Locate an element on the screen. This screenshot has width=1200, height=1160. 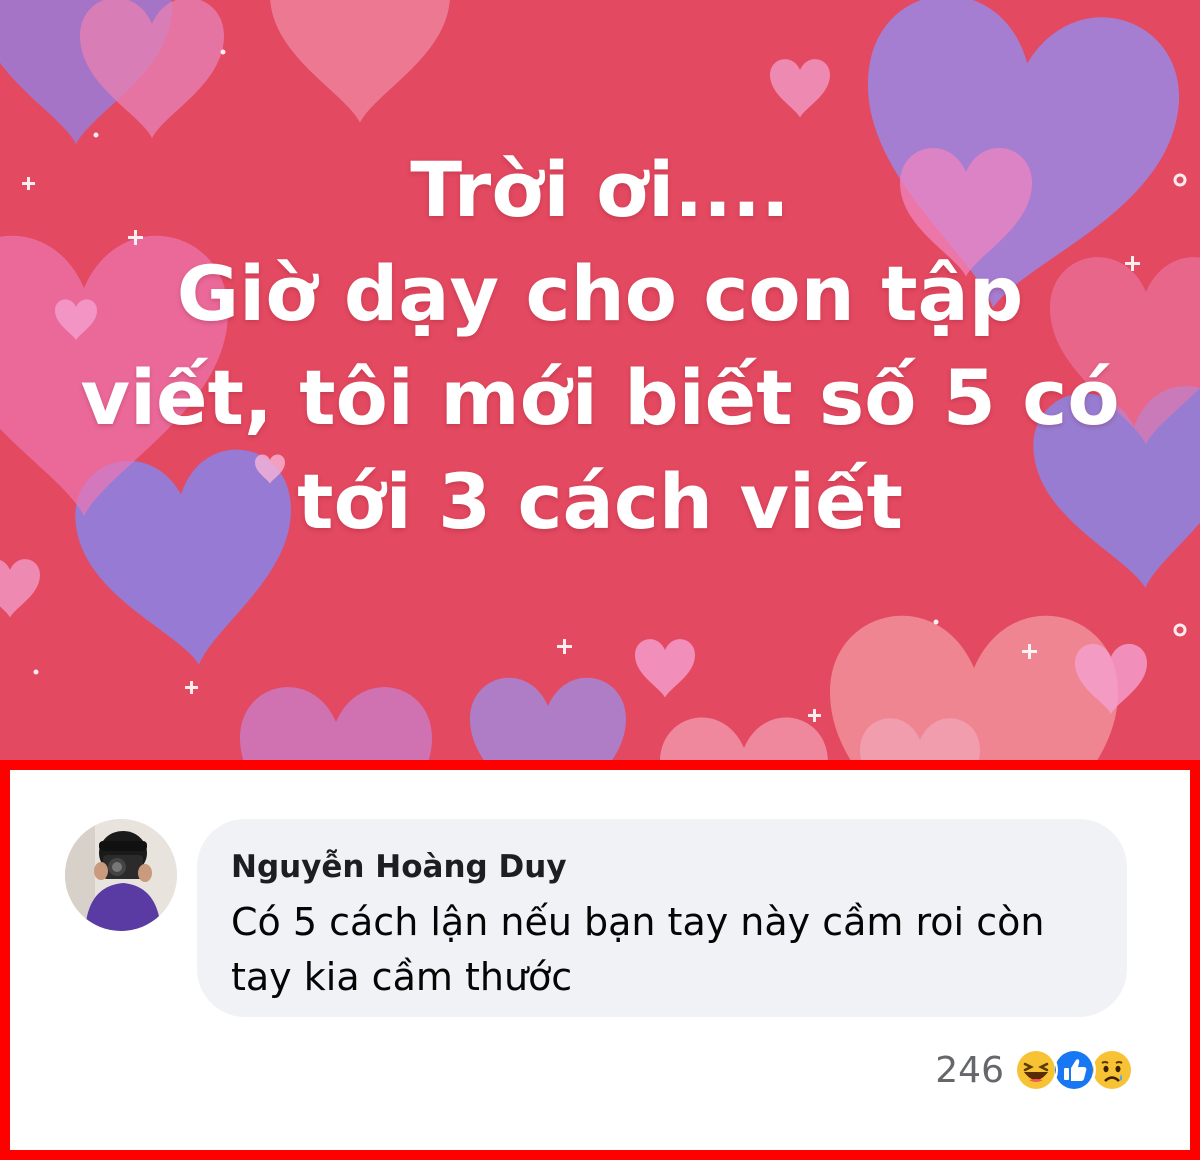
avatar is located at coordinates (121, 875).